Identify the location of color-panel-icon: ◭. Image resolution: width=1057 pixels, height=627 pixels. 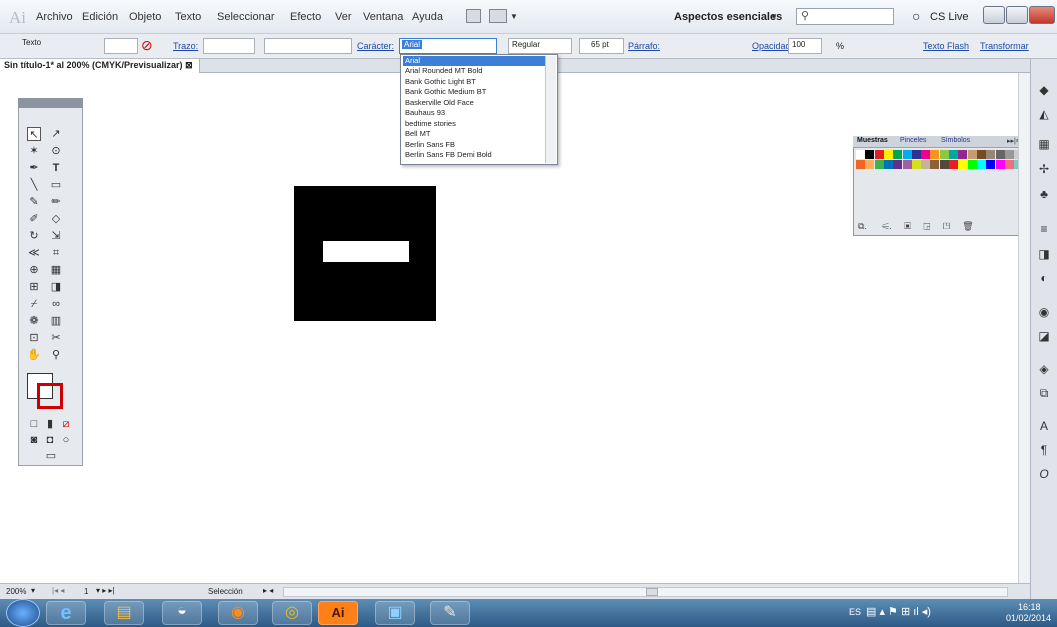
(1044, 114).